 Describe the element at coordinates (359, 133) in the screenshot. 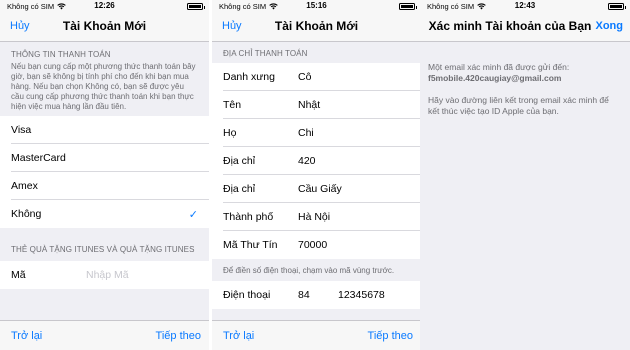

I see `field-value: Chi` at that location.